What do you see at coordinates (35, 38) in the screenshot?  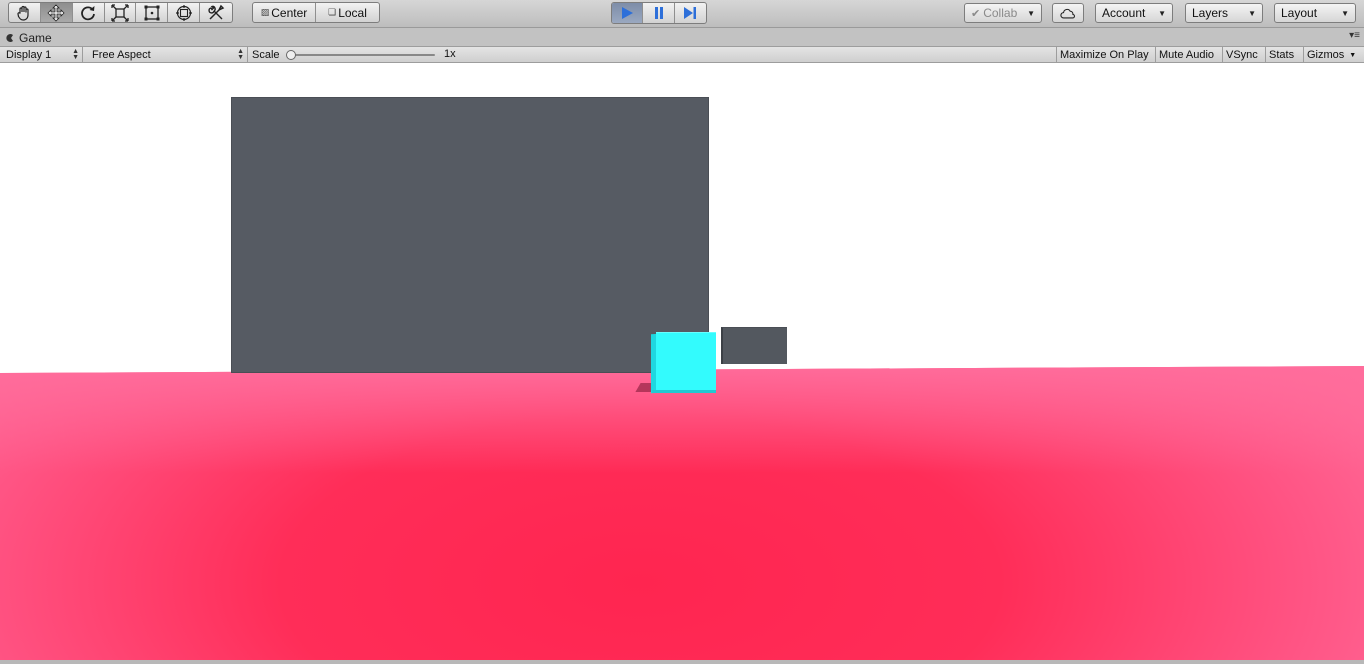 I see `tab-game-label: Game` at bounding box center [35, 38].